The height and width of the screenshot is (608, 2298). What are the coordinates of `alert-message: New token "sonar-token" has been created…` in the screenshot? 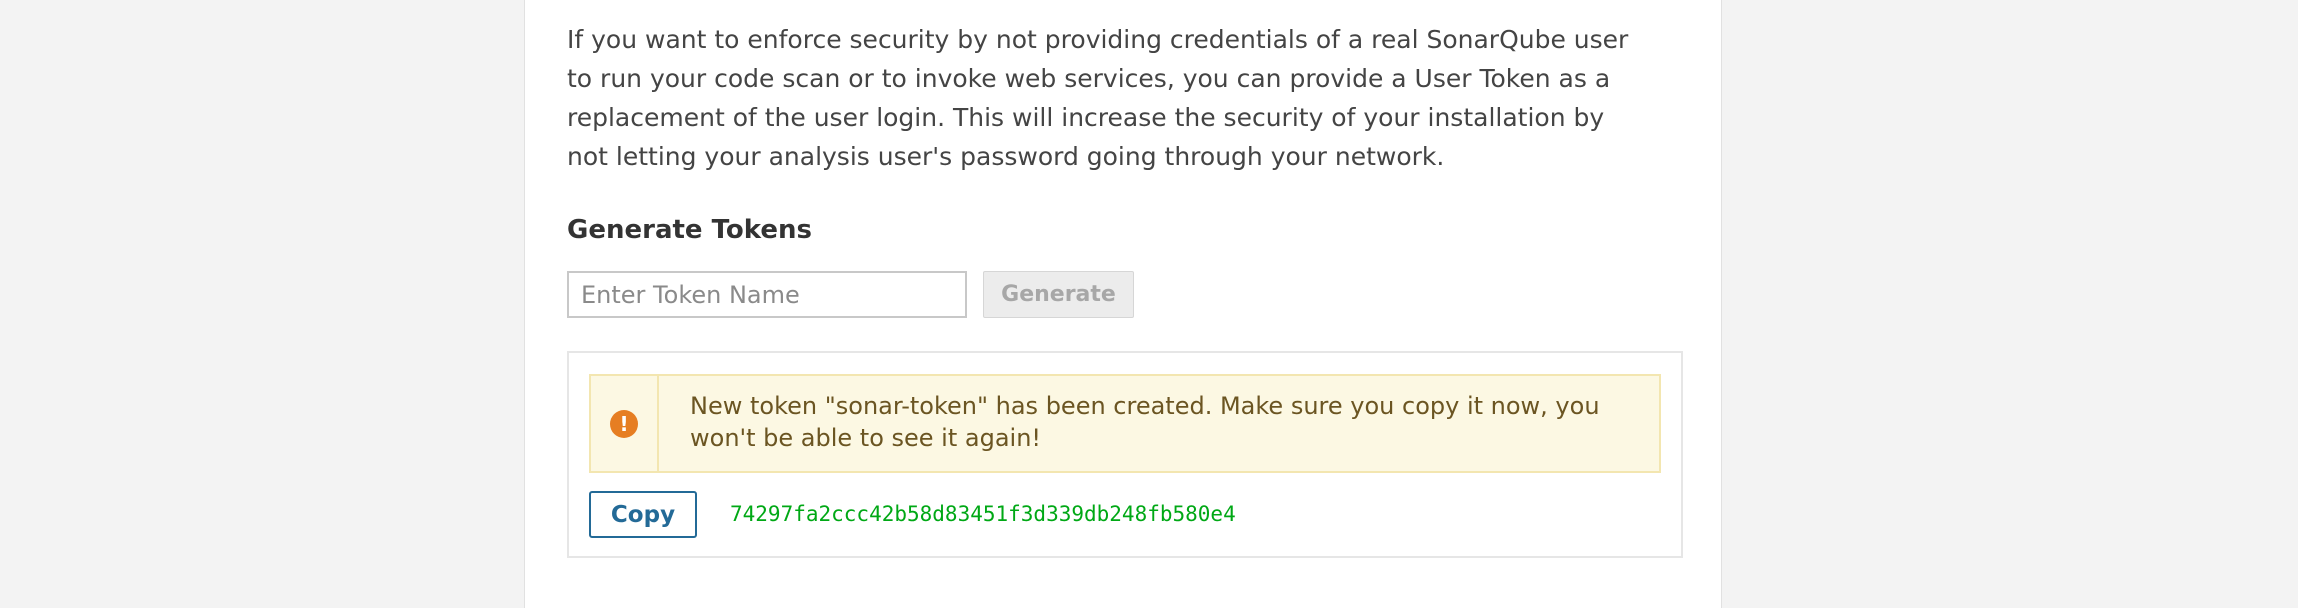 It's located at (1145, 422).